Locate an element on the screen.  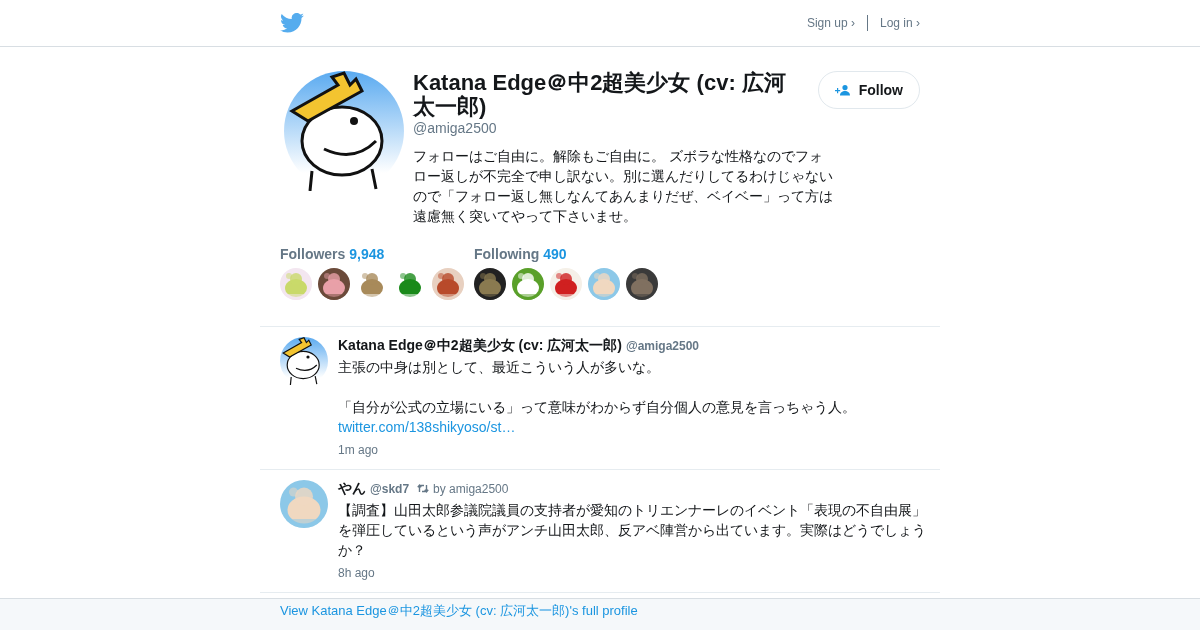
log-in-link: Log in › is located at coordinates (899, 23).